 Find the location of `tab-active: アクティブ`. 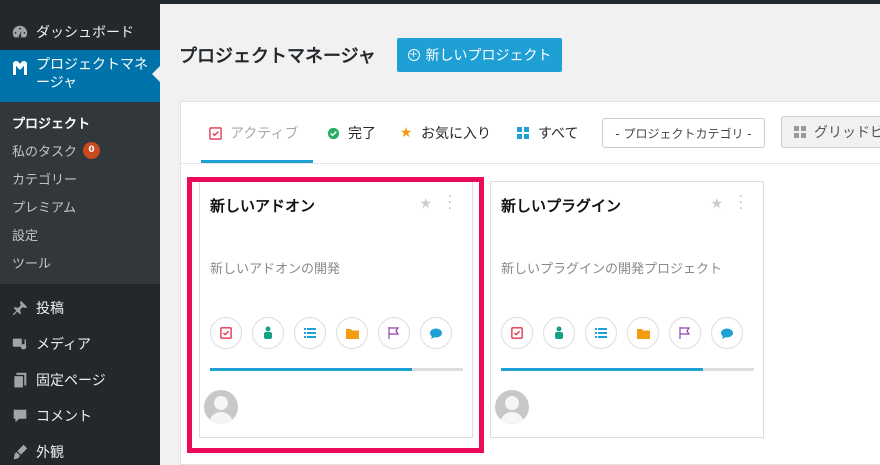

tab-active: アクティブ is located at coordinates (253, 133).